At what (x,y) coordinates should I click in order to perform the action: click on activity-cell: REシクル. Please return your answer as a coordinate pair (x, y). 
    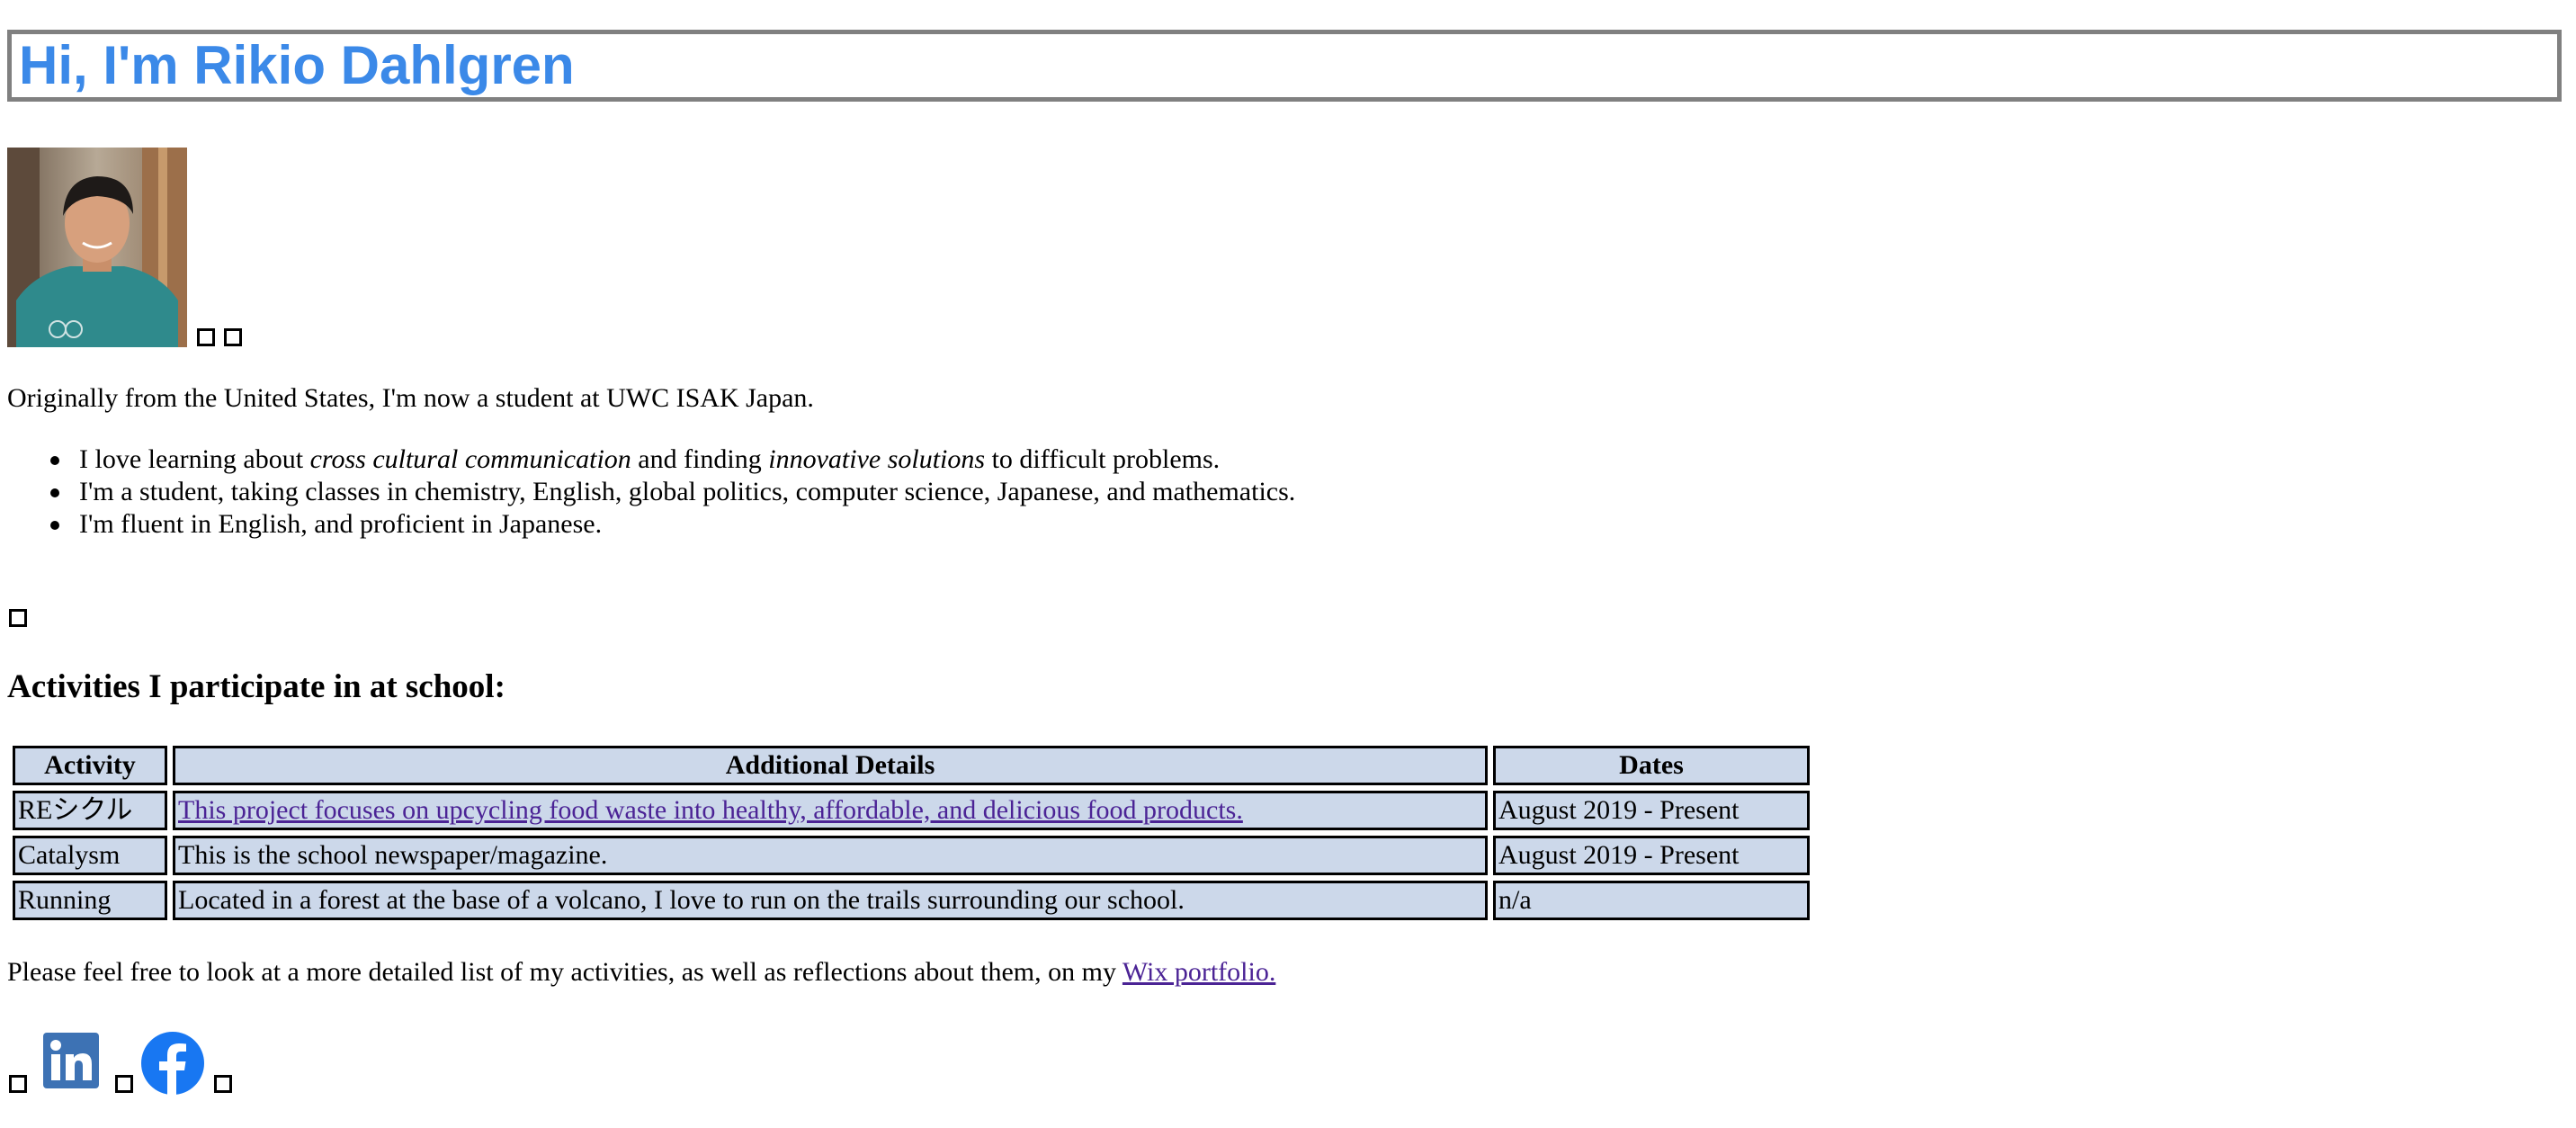
    Looking at the image, I should click on (90, 810).